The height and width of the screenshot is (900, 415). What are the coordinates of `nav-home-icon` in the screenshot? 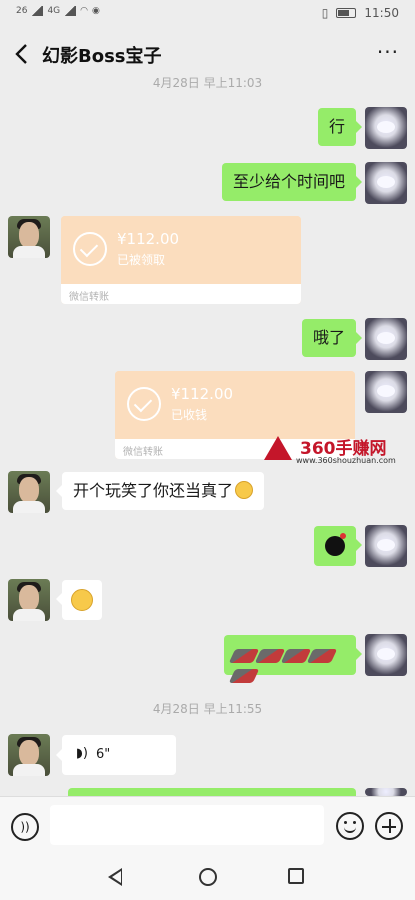 It's located at (208, 877).